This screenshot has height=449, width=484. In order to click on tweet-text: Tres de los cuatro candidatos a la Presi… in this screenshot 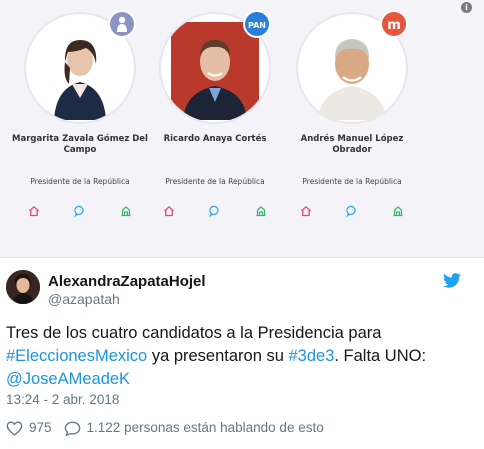, I will do `click(241, 356)`.